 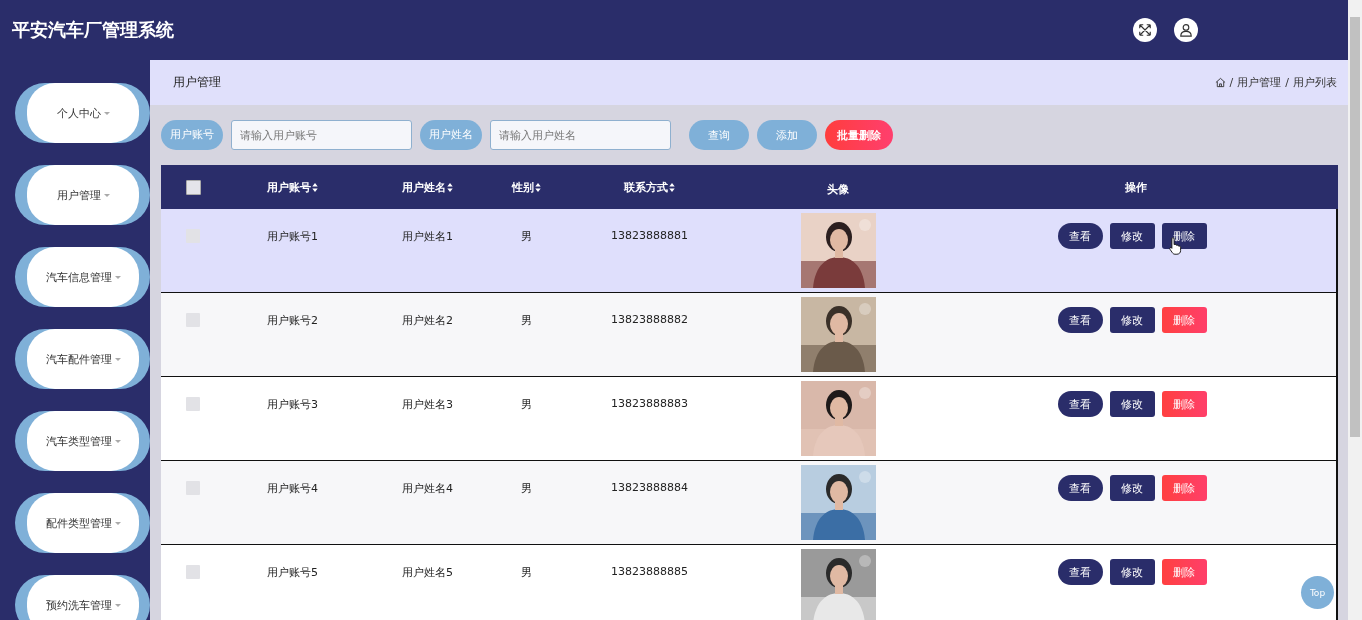 What do you see at coordinates (749, 335) in the screenshot?
I see `table-row: 用户账号2 用户姓名2 男 13823888882 查看 修改 删除` at bounding box center [749, 335].